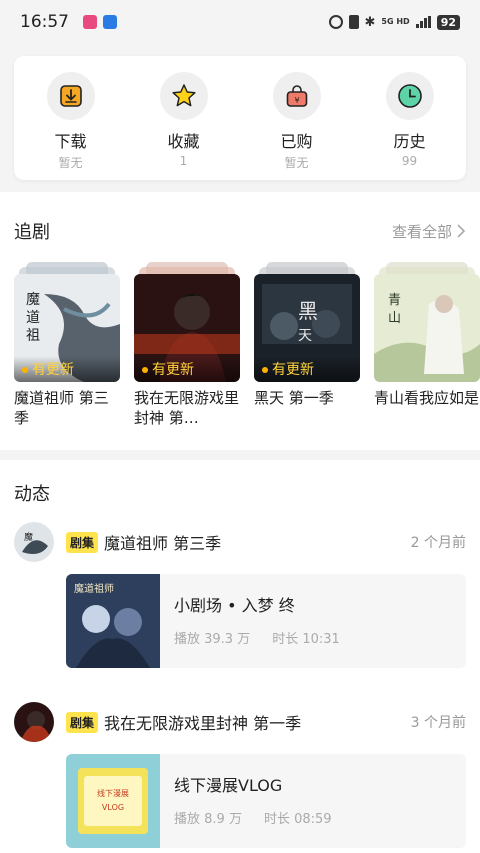  What do you see at coordinates (94, 588) in the screenshot?
I see `svg-text: 魔道祖师` at bounding box center [94, 588].